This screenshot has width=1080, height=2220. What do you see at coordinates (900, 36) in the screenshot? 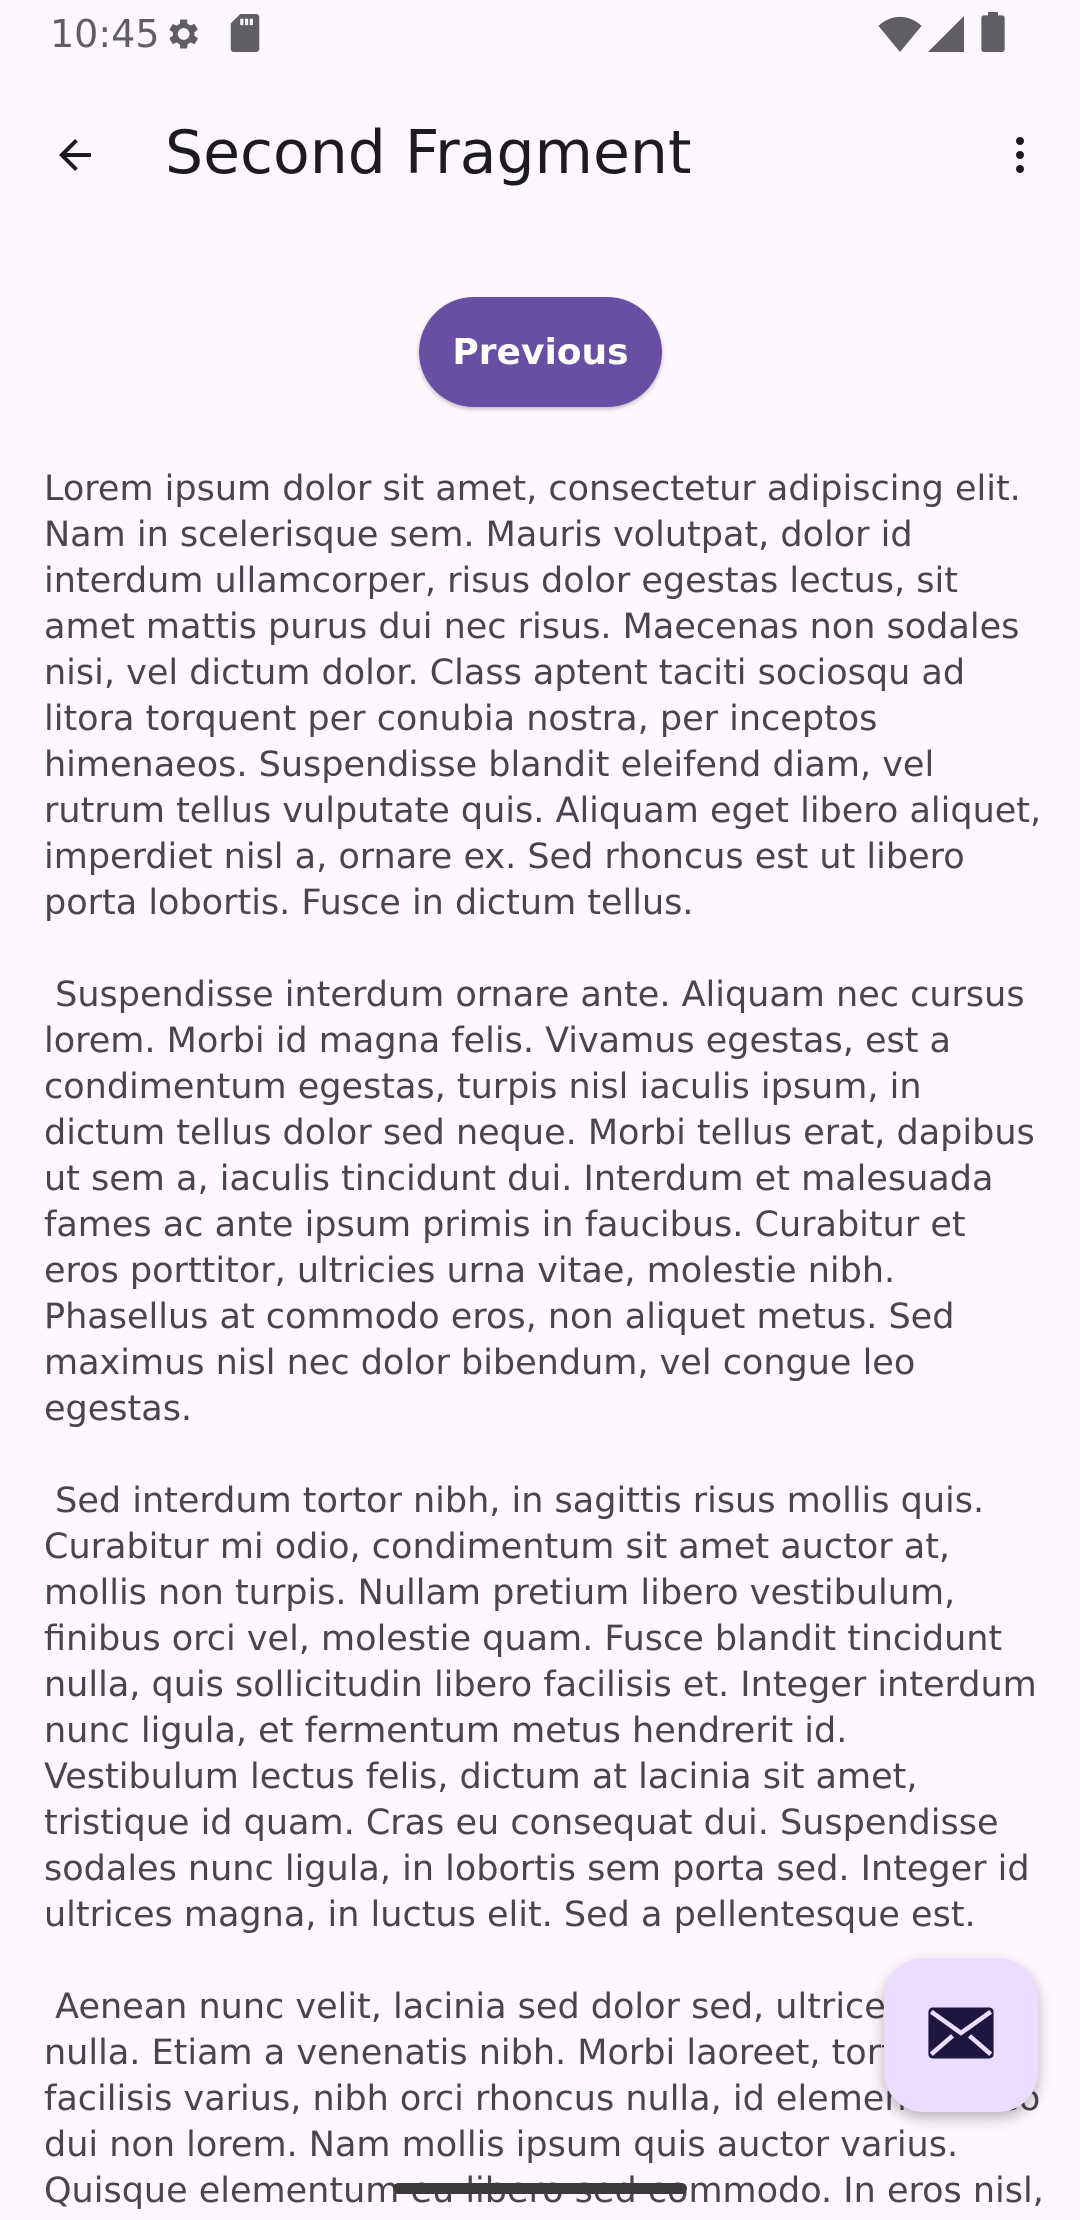
I see `wifi-icon` at bounding box center [900, 36].